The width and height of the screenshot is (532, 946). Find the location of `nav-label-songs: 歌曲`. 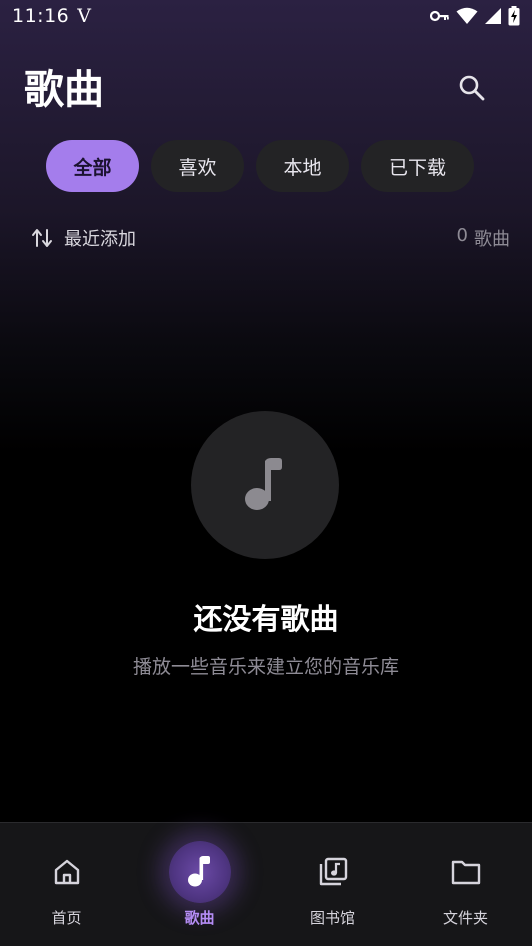

nav-label-songs: 歌曲 is located at coordinates (199, 918).